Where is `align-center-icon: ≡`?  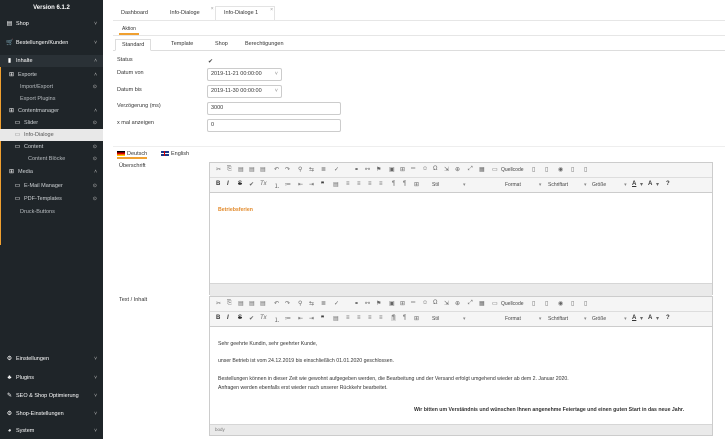
align-center-icon: ≡ is located at coordinates (359, 184).